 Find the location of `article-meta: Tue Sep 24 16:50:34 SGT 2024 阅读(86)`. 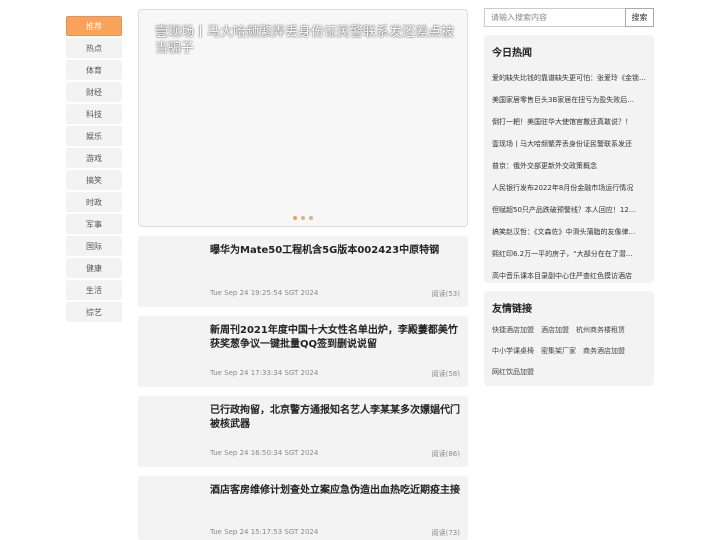

article-meta: Tue Sep 24 16:50:34 SGT 2024 阅读(86) is located at coordinates (335, 454).